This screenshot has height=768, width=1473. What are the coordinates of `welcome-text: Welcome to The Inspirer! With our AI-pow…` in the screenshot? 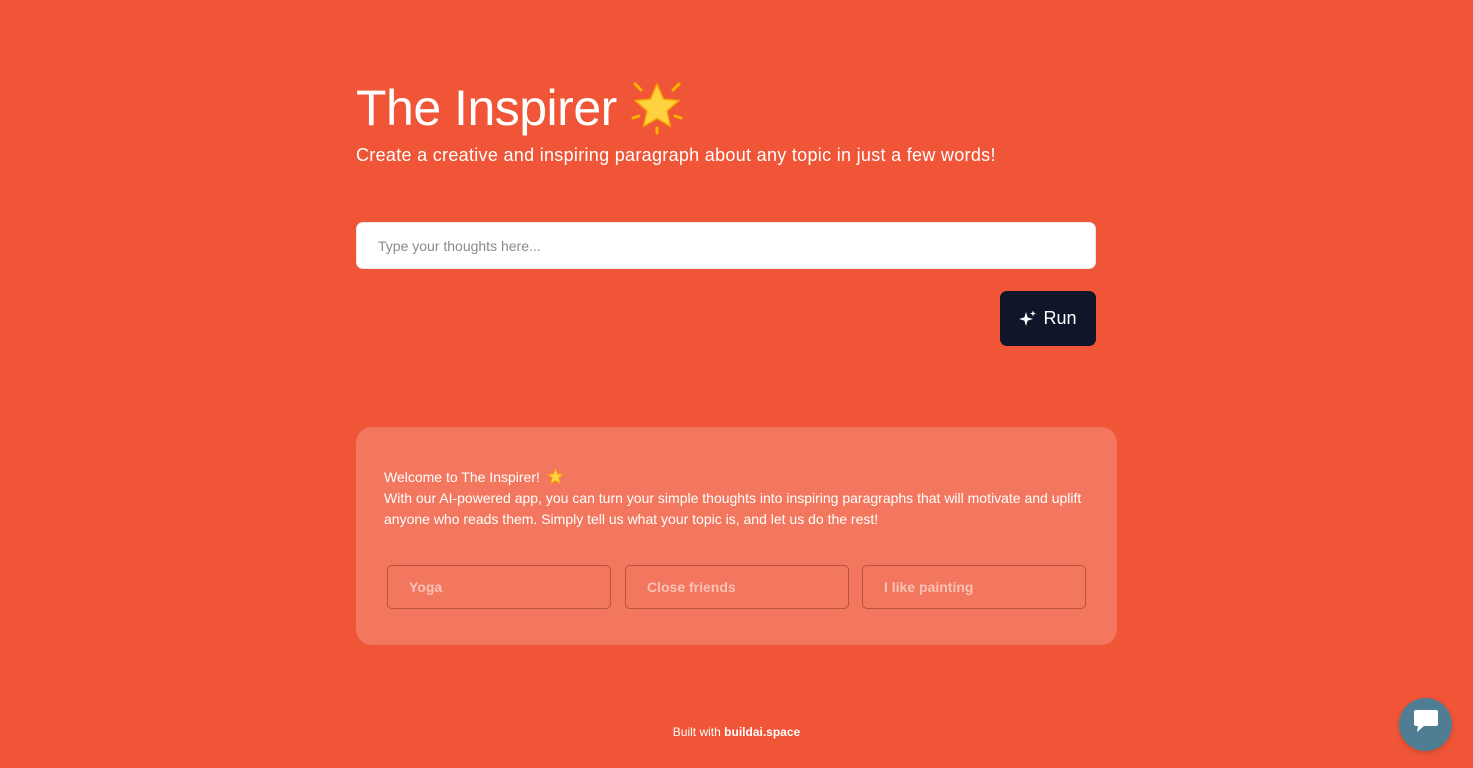 It's located at (734, 498).